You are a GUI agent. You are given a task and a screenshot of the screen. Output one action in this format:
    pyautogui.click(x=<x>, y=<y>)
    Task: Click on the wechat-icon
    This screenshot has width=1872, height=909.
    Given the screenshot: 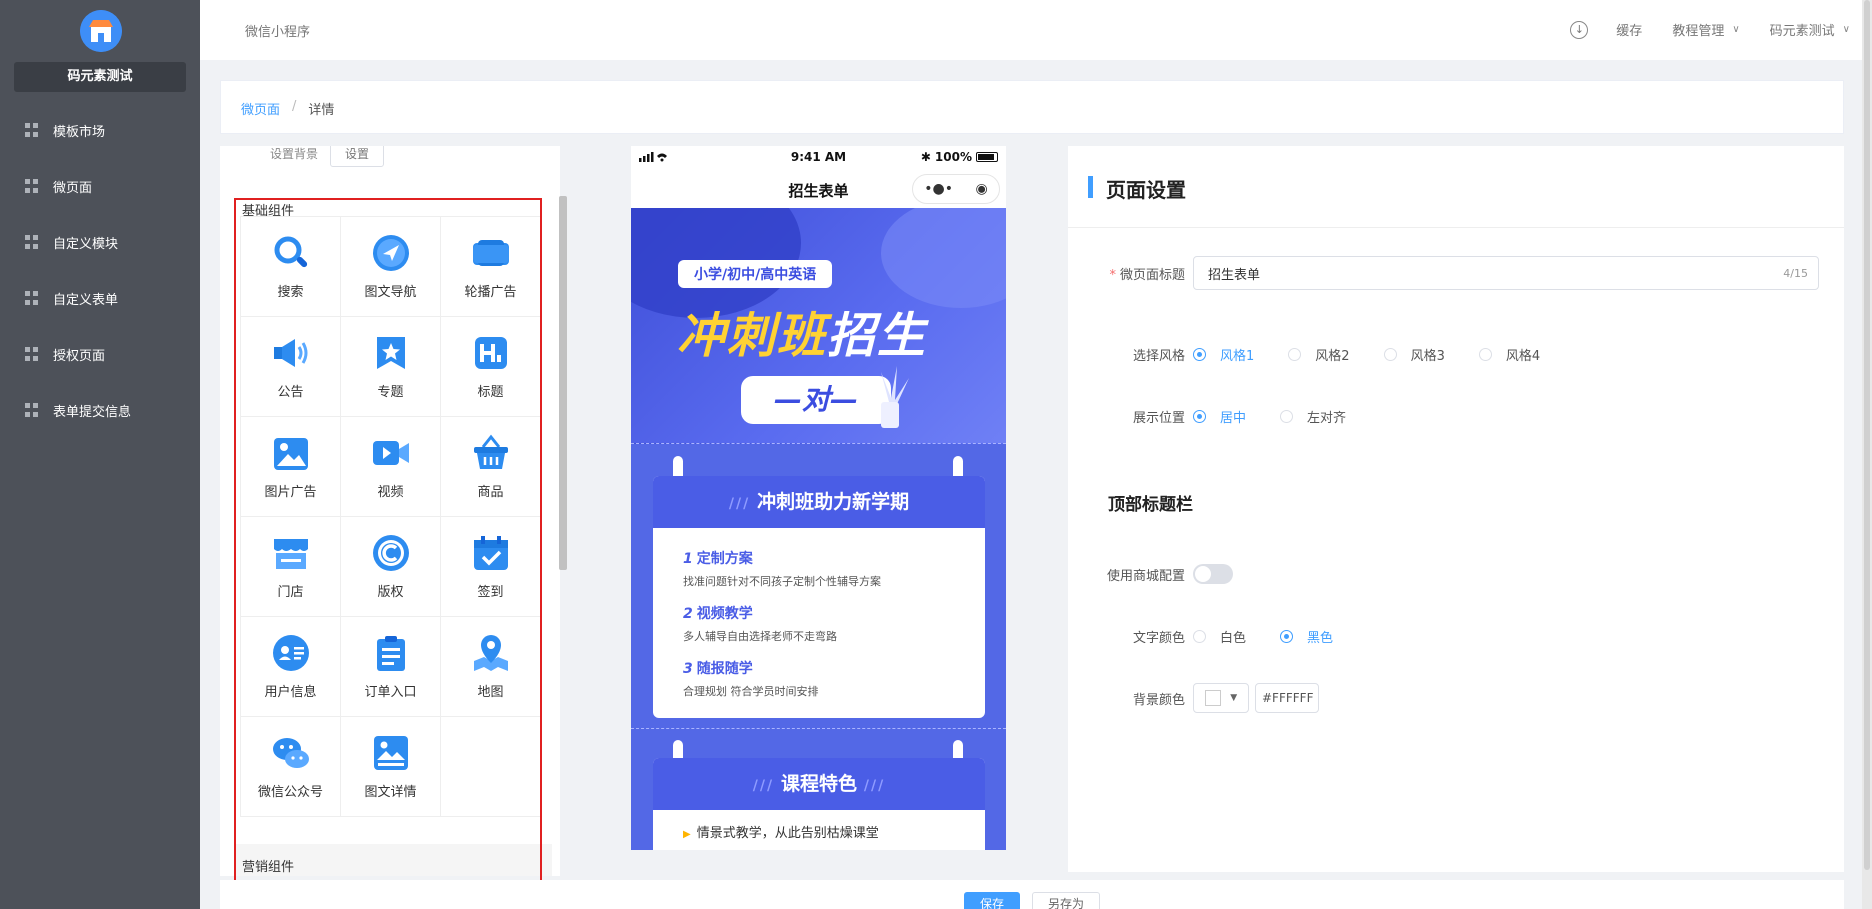 What is the action you would take?
    pyautogui.click(x=291, y=753)
    